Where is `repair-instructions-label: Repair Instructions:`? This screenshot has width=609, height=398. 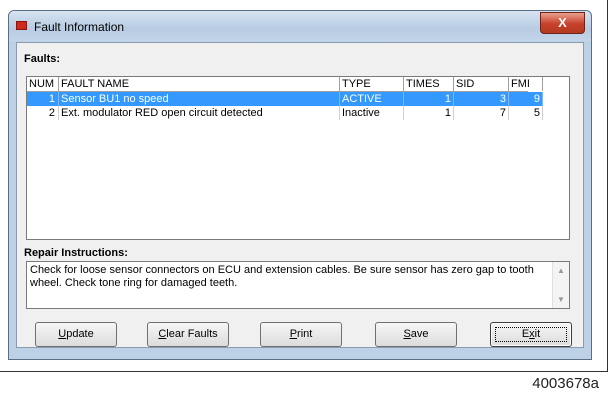
repair-instructions-label: Repair Instructions: is located at coordinates (76, 253).